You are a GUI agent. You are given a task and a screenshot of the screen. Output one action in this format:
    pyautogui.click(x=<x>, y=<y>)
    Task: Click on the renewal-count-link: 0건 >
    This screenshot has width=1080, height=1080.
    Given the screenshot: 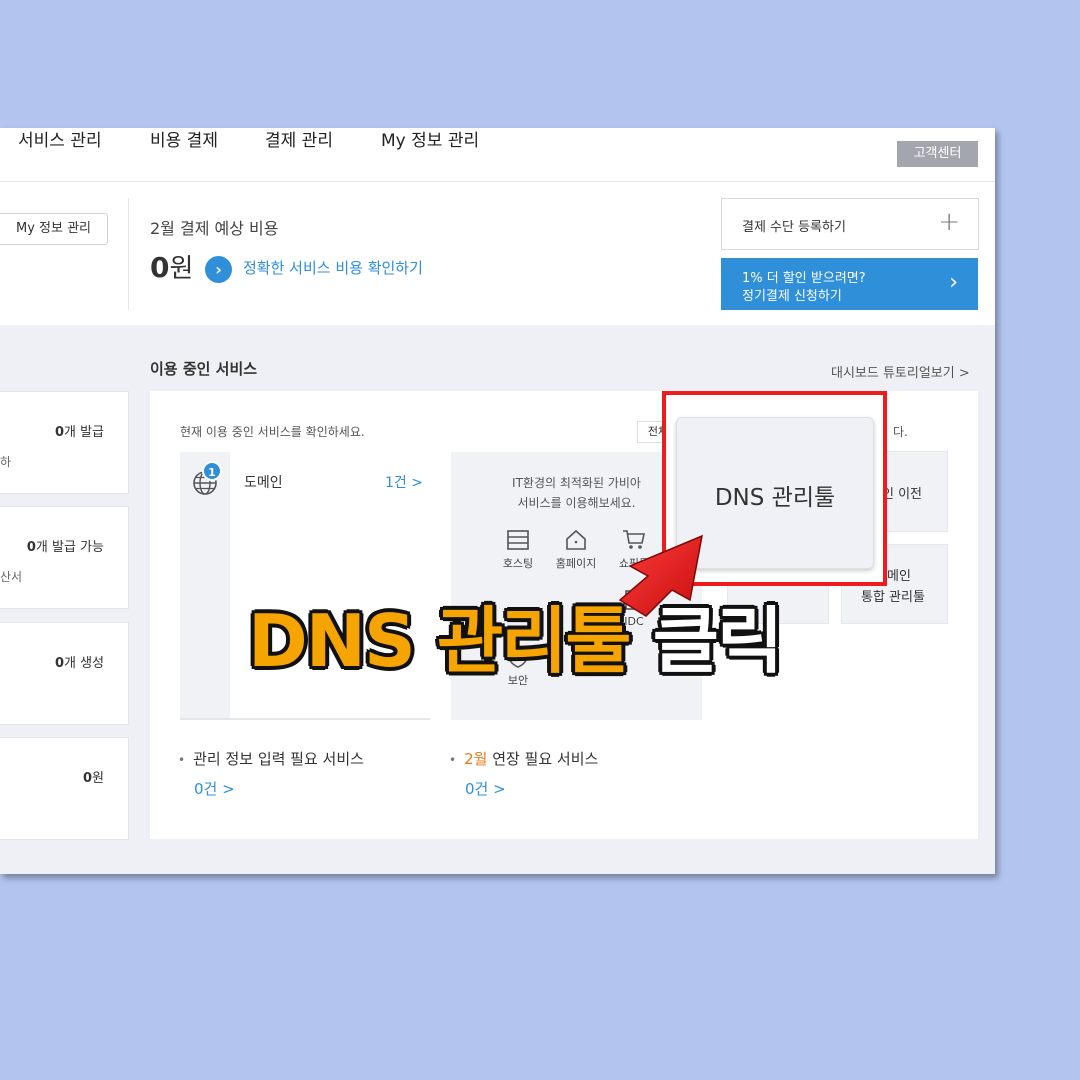 What is the action you would take?
    pyautogui.click(x=485, y=788)
    